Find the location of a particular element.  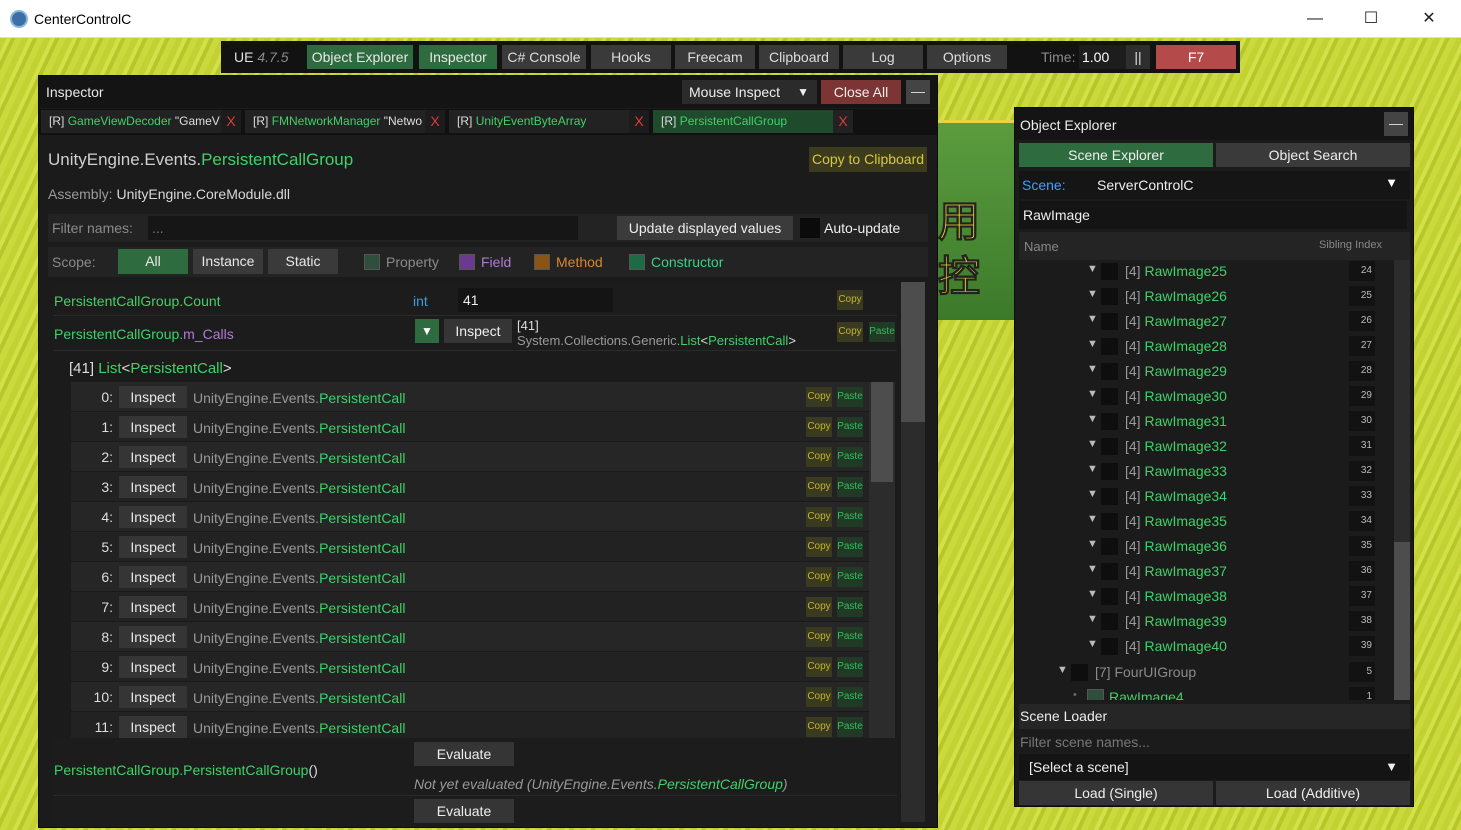

load-single-button: Load (Single) is located at coordinates (1116, 793).